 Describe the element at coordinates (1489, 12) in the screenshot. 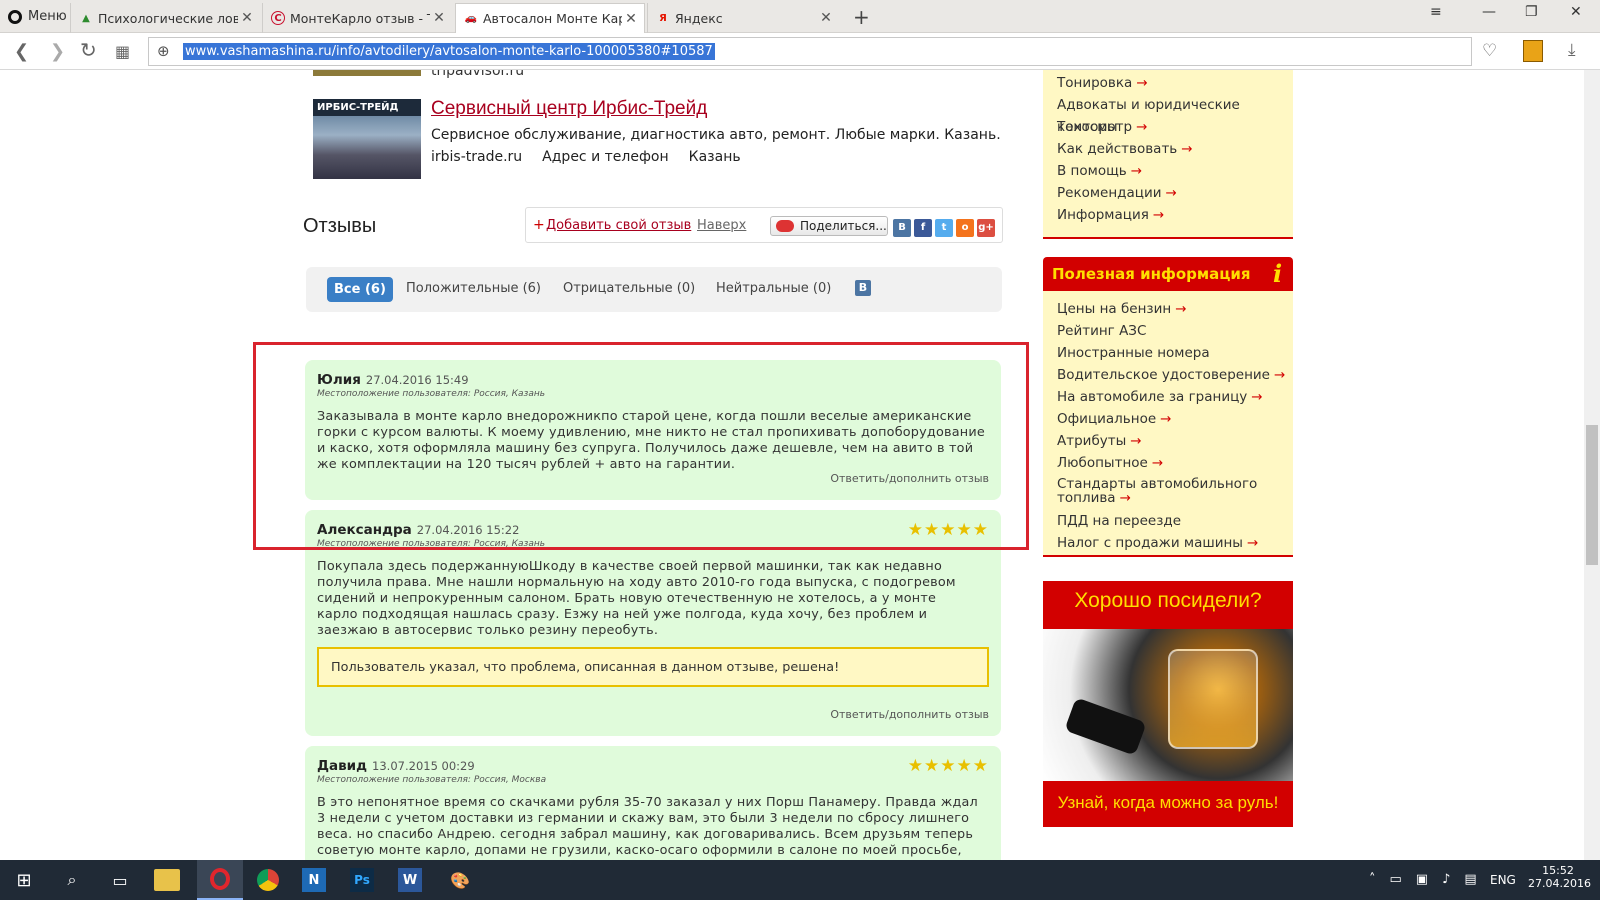

I see `minimize-icon: —` at that location.